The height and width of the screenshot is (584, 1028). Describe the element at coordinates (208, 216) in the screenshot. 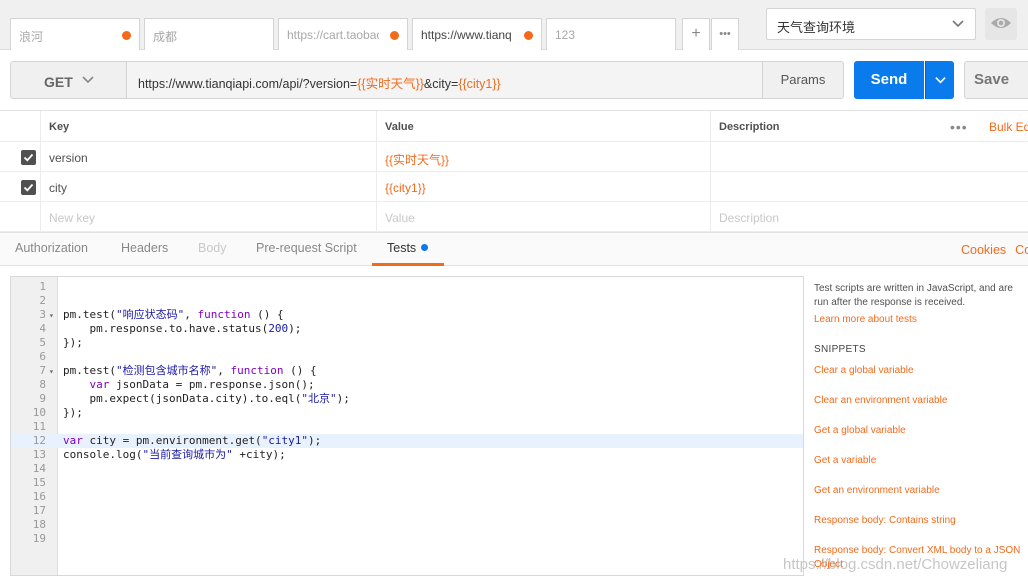

I see `new-key-input: New key` at that location.